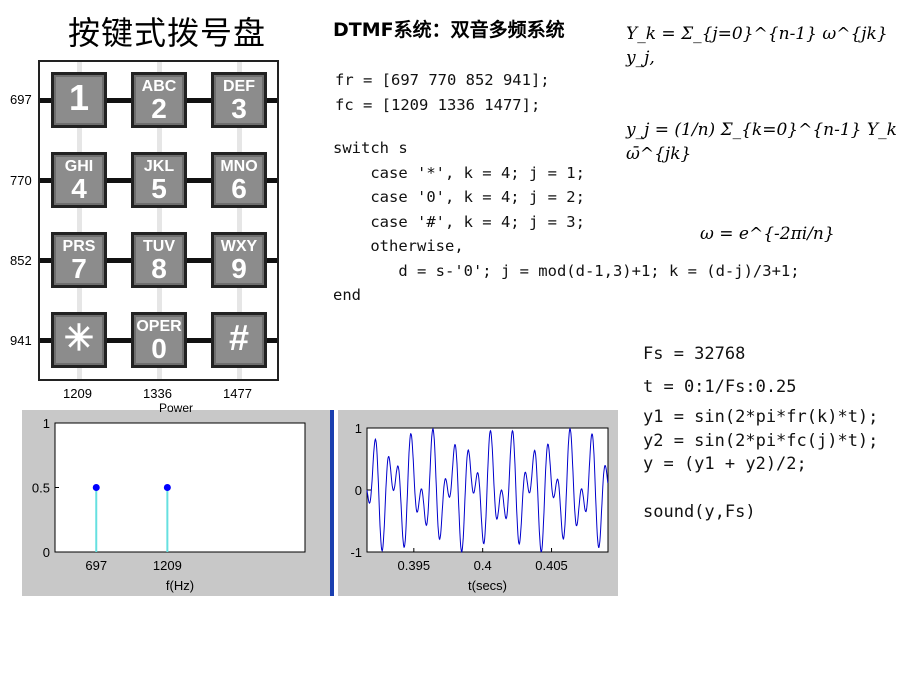  Describe the element at coordinates (180, 487) in the screenshot. I see `power-plot-axes` at that location.